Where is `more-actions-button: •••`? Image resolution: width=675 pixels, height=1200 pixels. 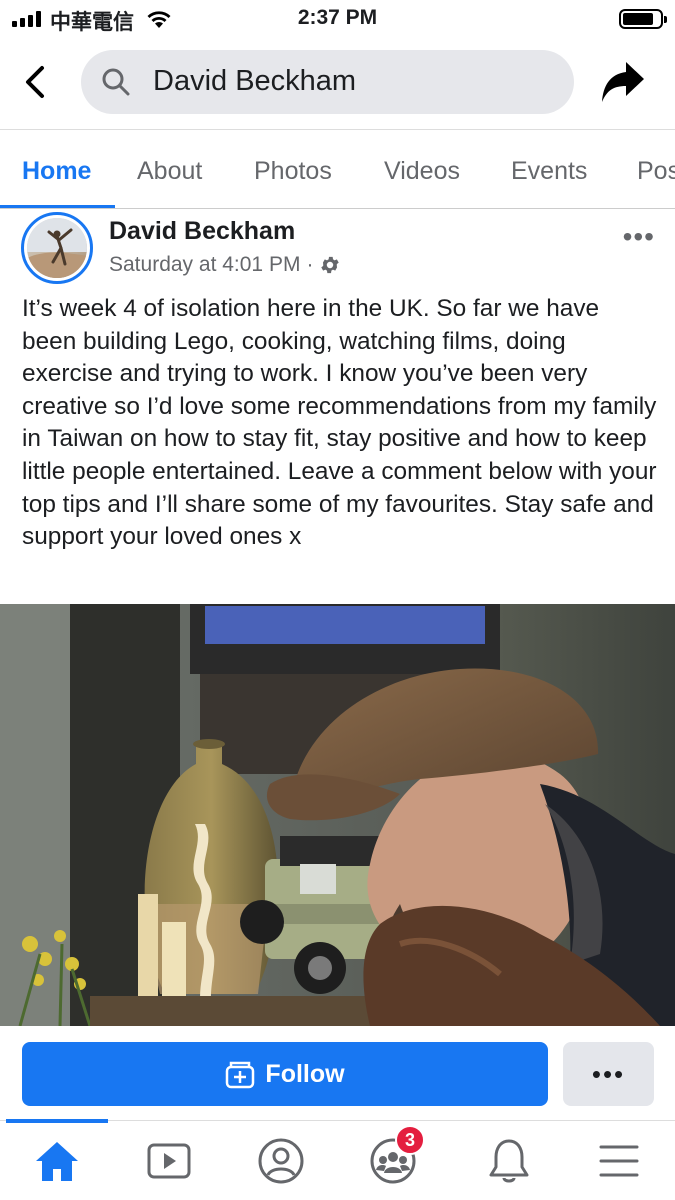 more-actions-button: ••• is located at coordinates (608, 1074).